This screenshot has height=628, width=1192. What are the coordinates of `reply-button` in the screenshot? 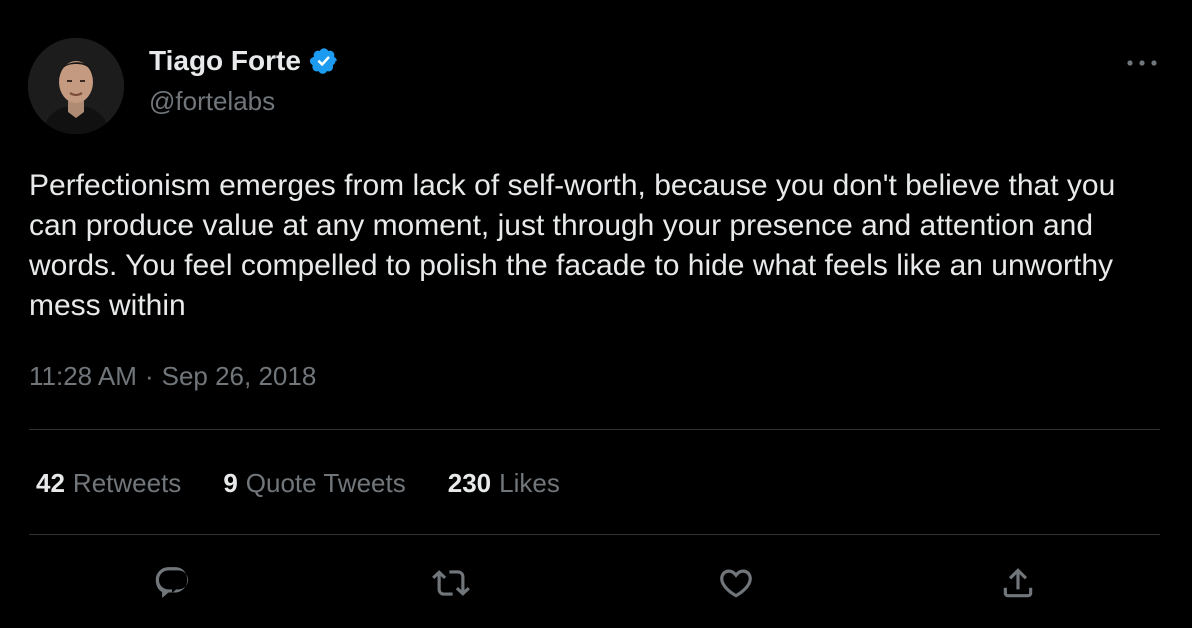 It's located at (172, 583).